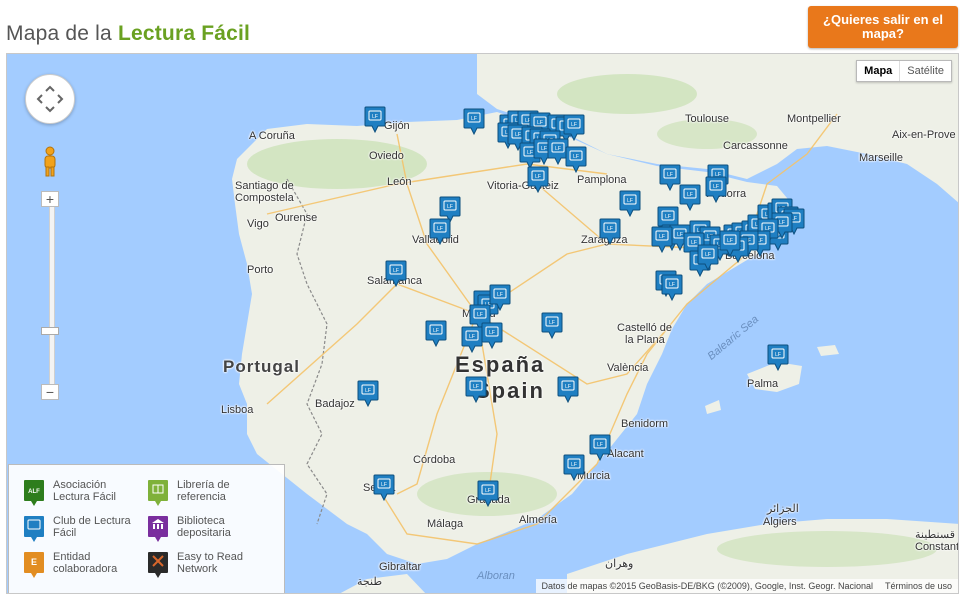  Describe the element at coordinates (496, 576) in the screenshot. I see `sea-label: Alboran` at that location.